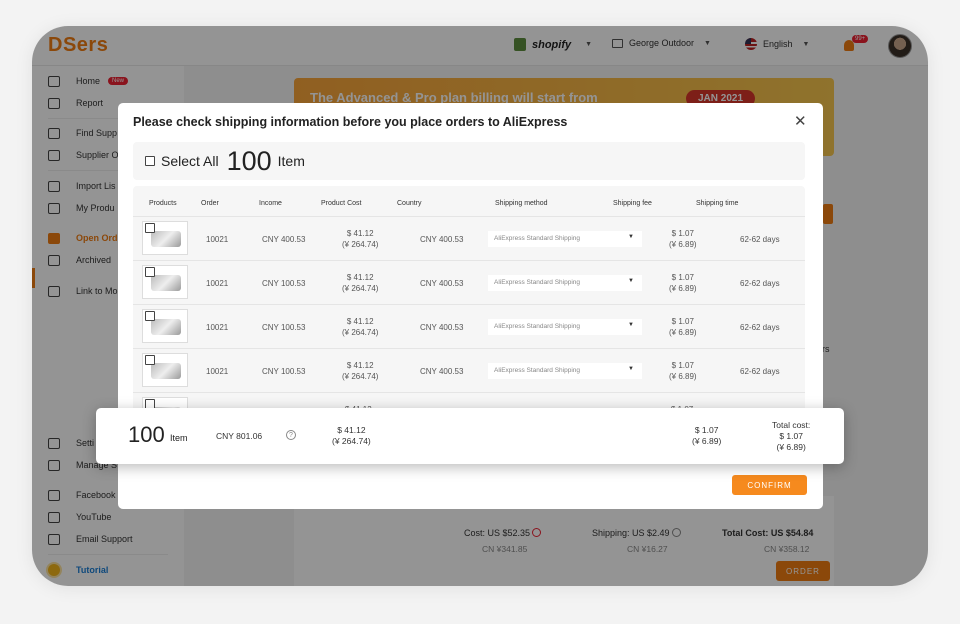 This screenshot has height=624, width=960. Describe the element at coordinates (249, 160) in the screenshot. I see `select-all-count: 100` at that location.